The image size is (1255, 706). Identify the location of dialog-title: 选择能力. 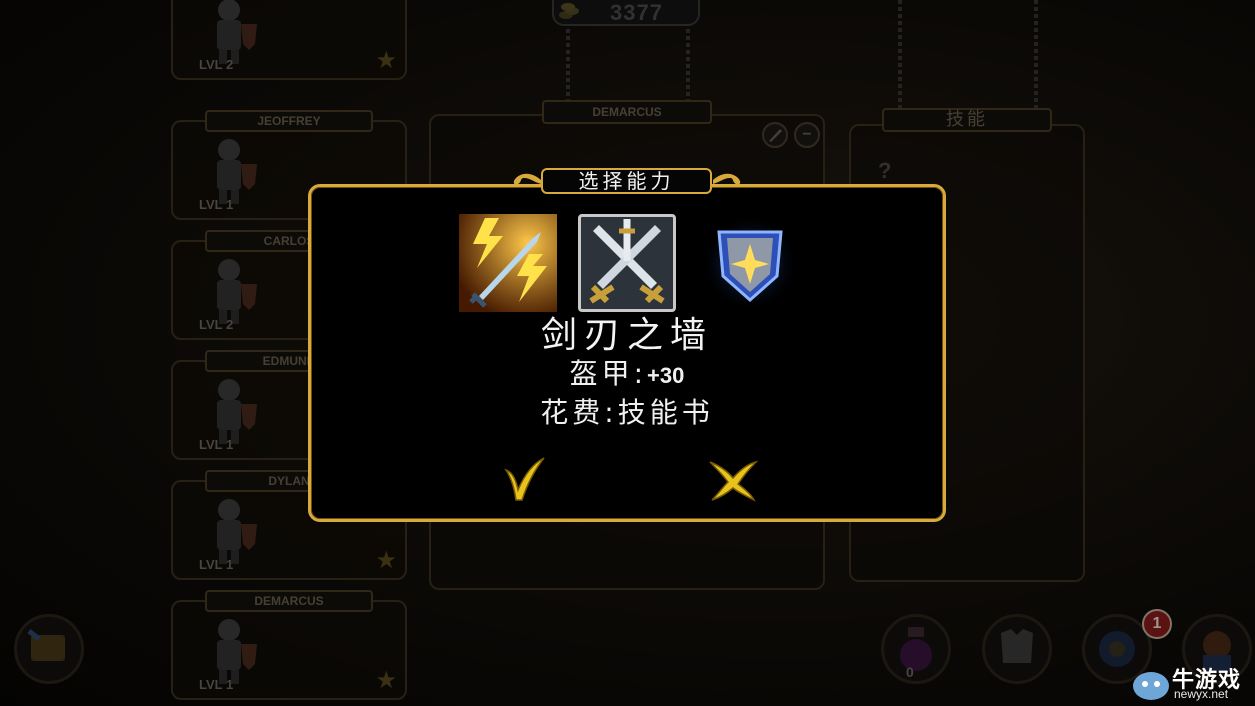
(626, 181).